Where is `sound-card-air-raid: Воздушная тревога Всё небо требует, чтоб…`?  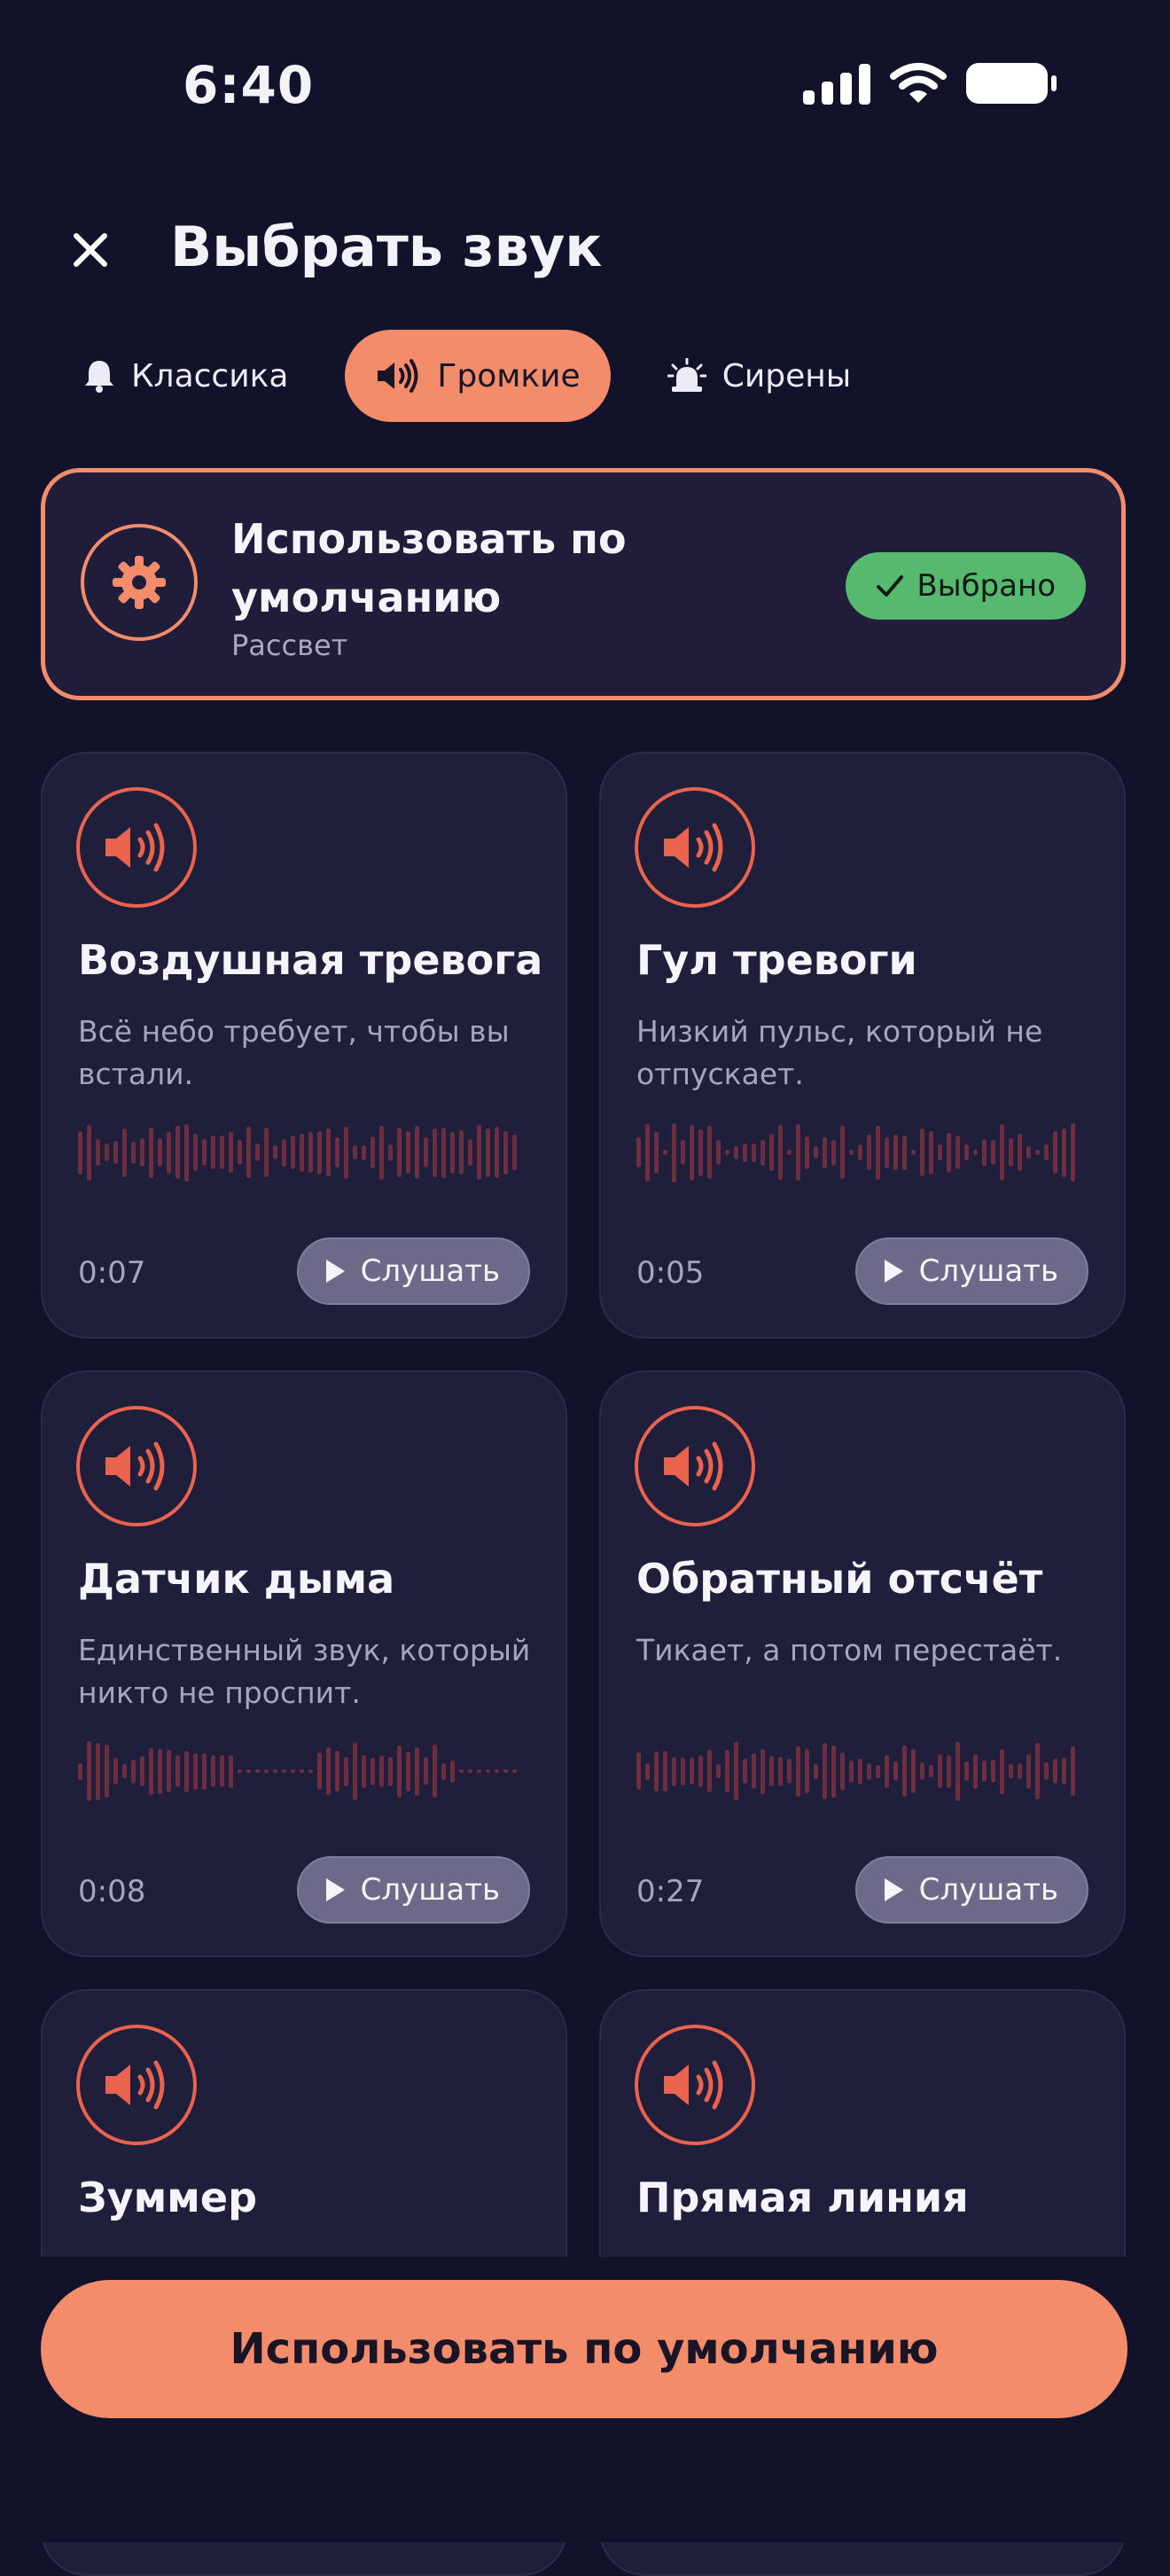
sound-card-air-raid: Воздушная тревога Всё небо требует, чтоб… is located at coordinates (304, 1045).